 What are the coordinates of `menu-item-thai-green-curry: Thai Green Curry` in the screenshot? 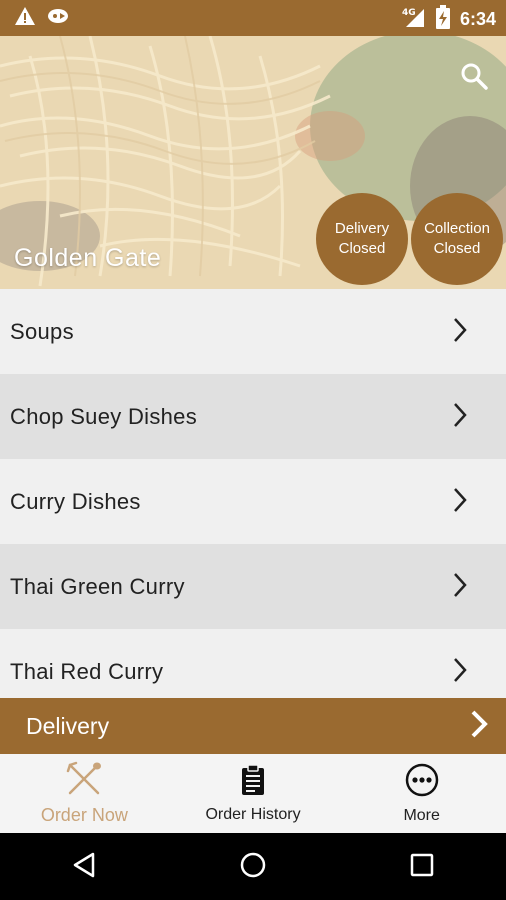 It's located at (253, 586).